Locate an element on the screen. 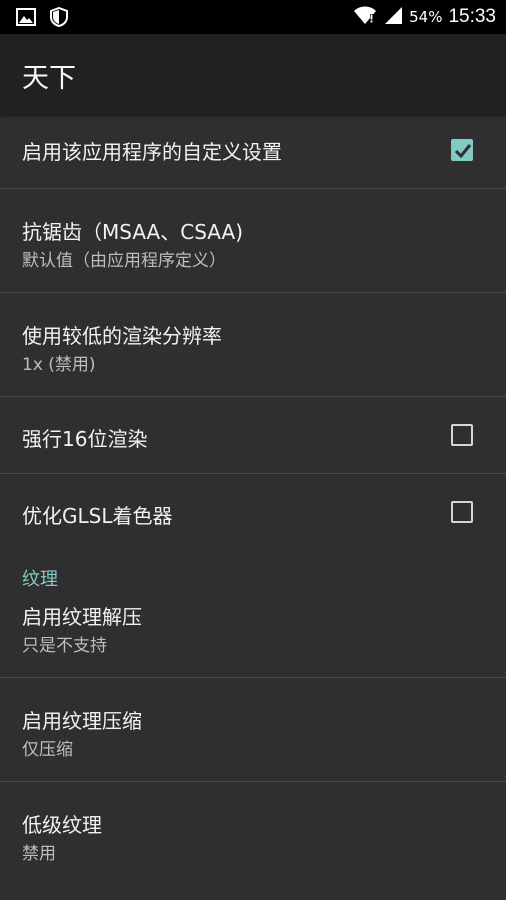 The height and width of the screenshot is (900, 506). toolbar: 天下 is located at coordinates (253, 74).